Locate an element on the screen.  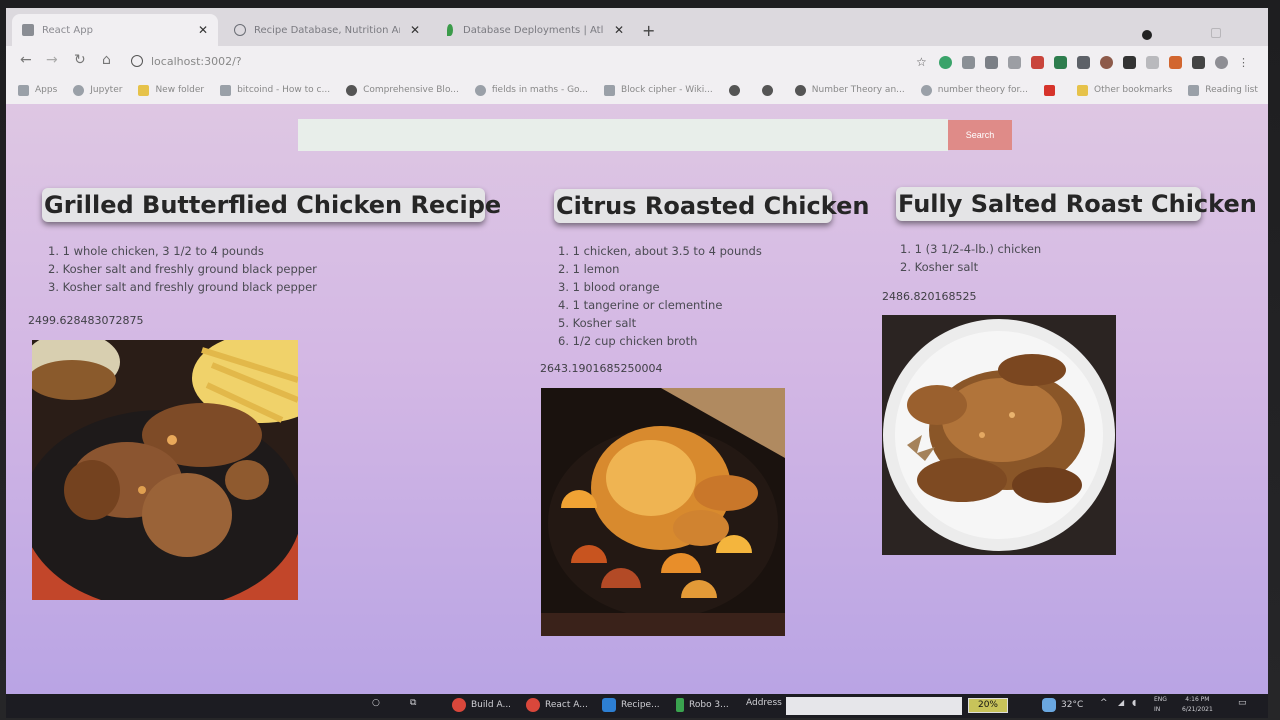
tab-database-deployments: Database Deployments | Atlas: M... ✕ is located at coordinates (534, 30).